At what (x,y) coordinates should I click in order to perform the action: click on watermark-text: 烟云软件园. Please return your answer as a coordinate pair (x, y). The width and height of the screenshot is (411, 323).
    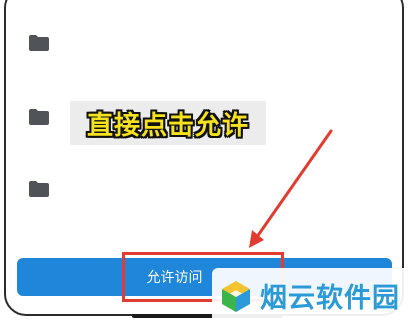
    Looking at the image, I should click on (330, 298).